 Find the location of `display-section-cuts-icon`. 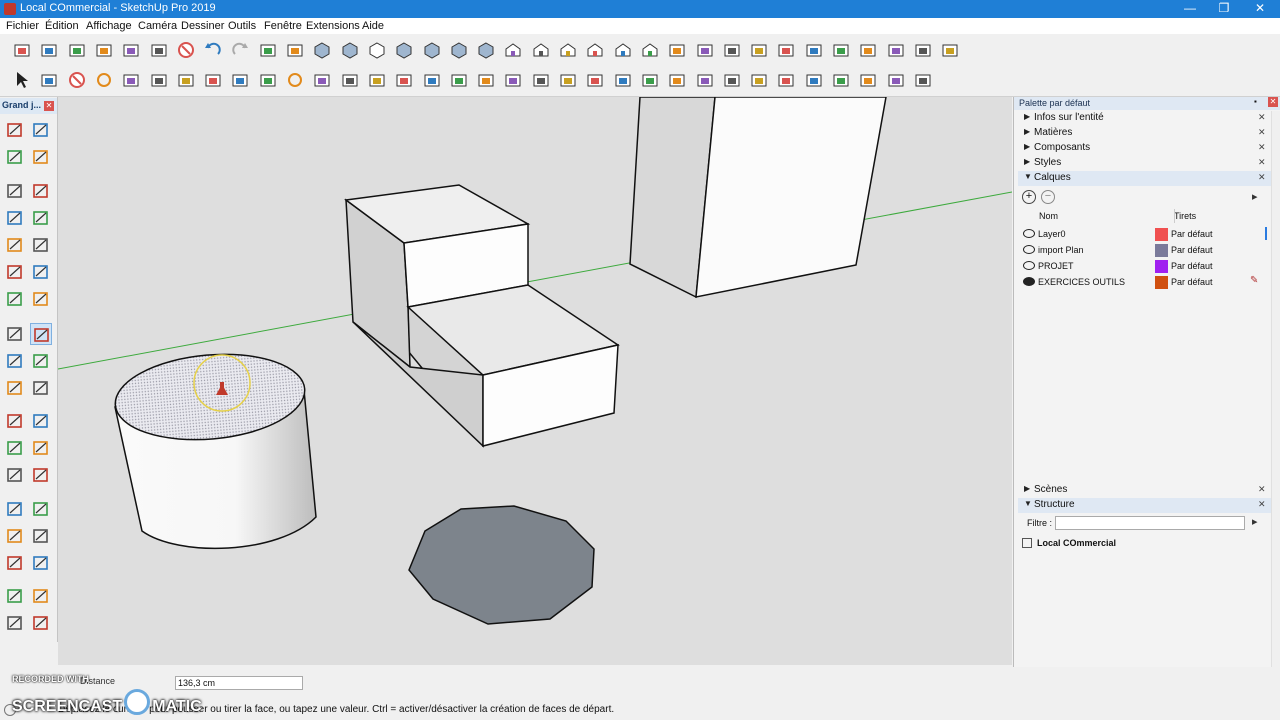

display-section-cuts-icon is located at coordinates (541, 80).